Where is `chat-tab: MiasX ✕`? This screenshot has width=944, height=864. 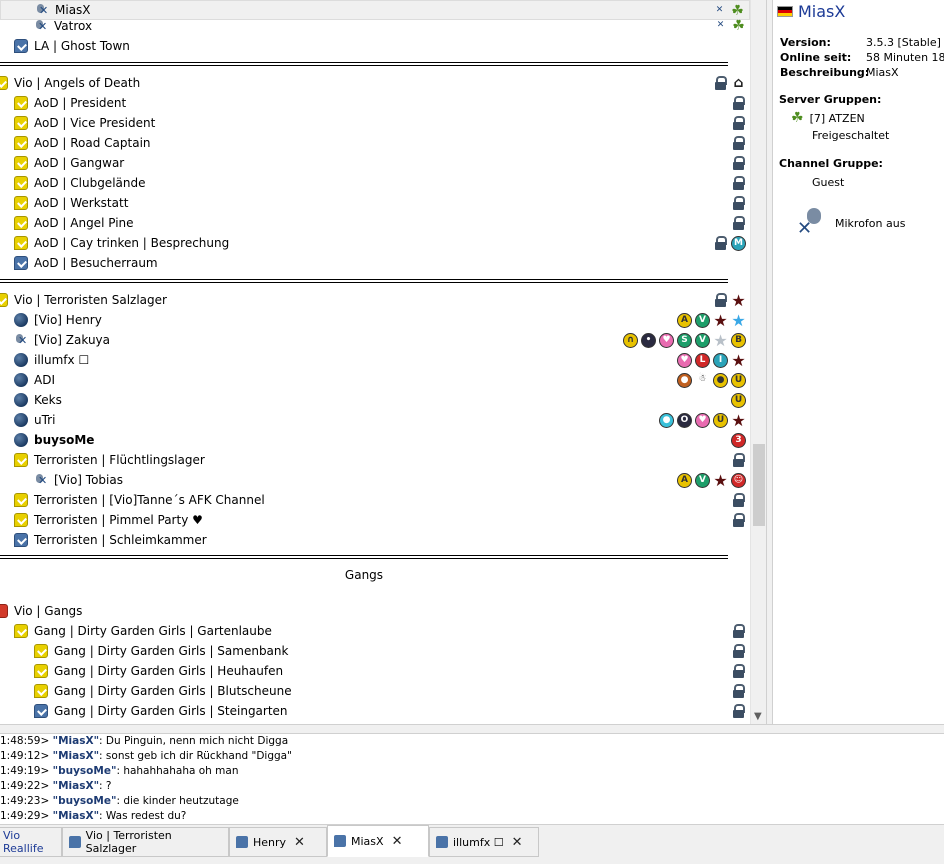 chat-tab: MiasX ✕ is located at coordinates (378, 841).